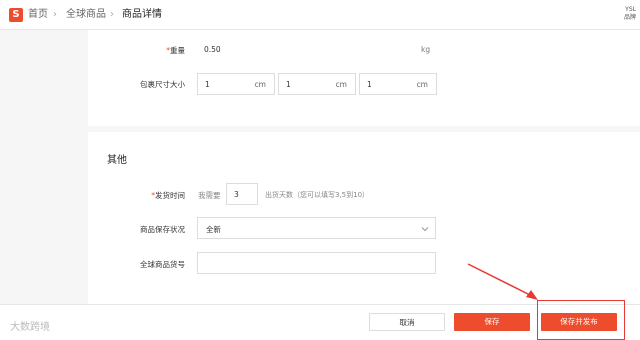 The image size is (640, 340). I want to click on annotation-highlight-box, so click(581, 320).